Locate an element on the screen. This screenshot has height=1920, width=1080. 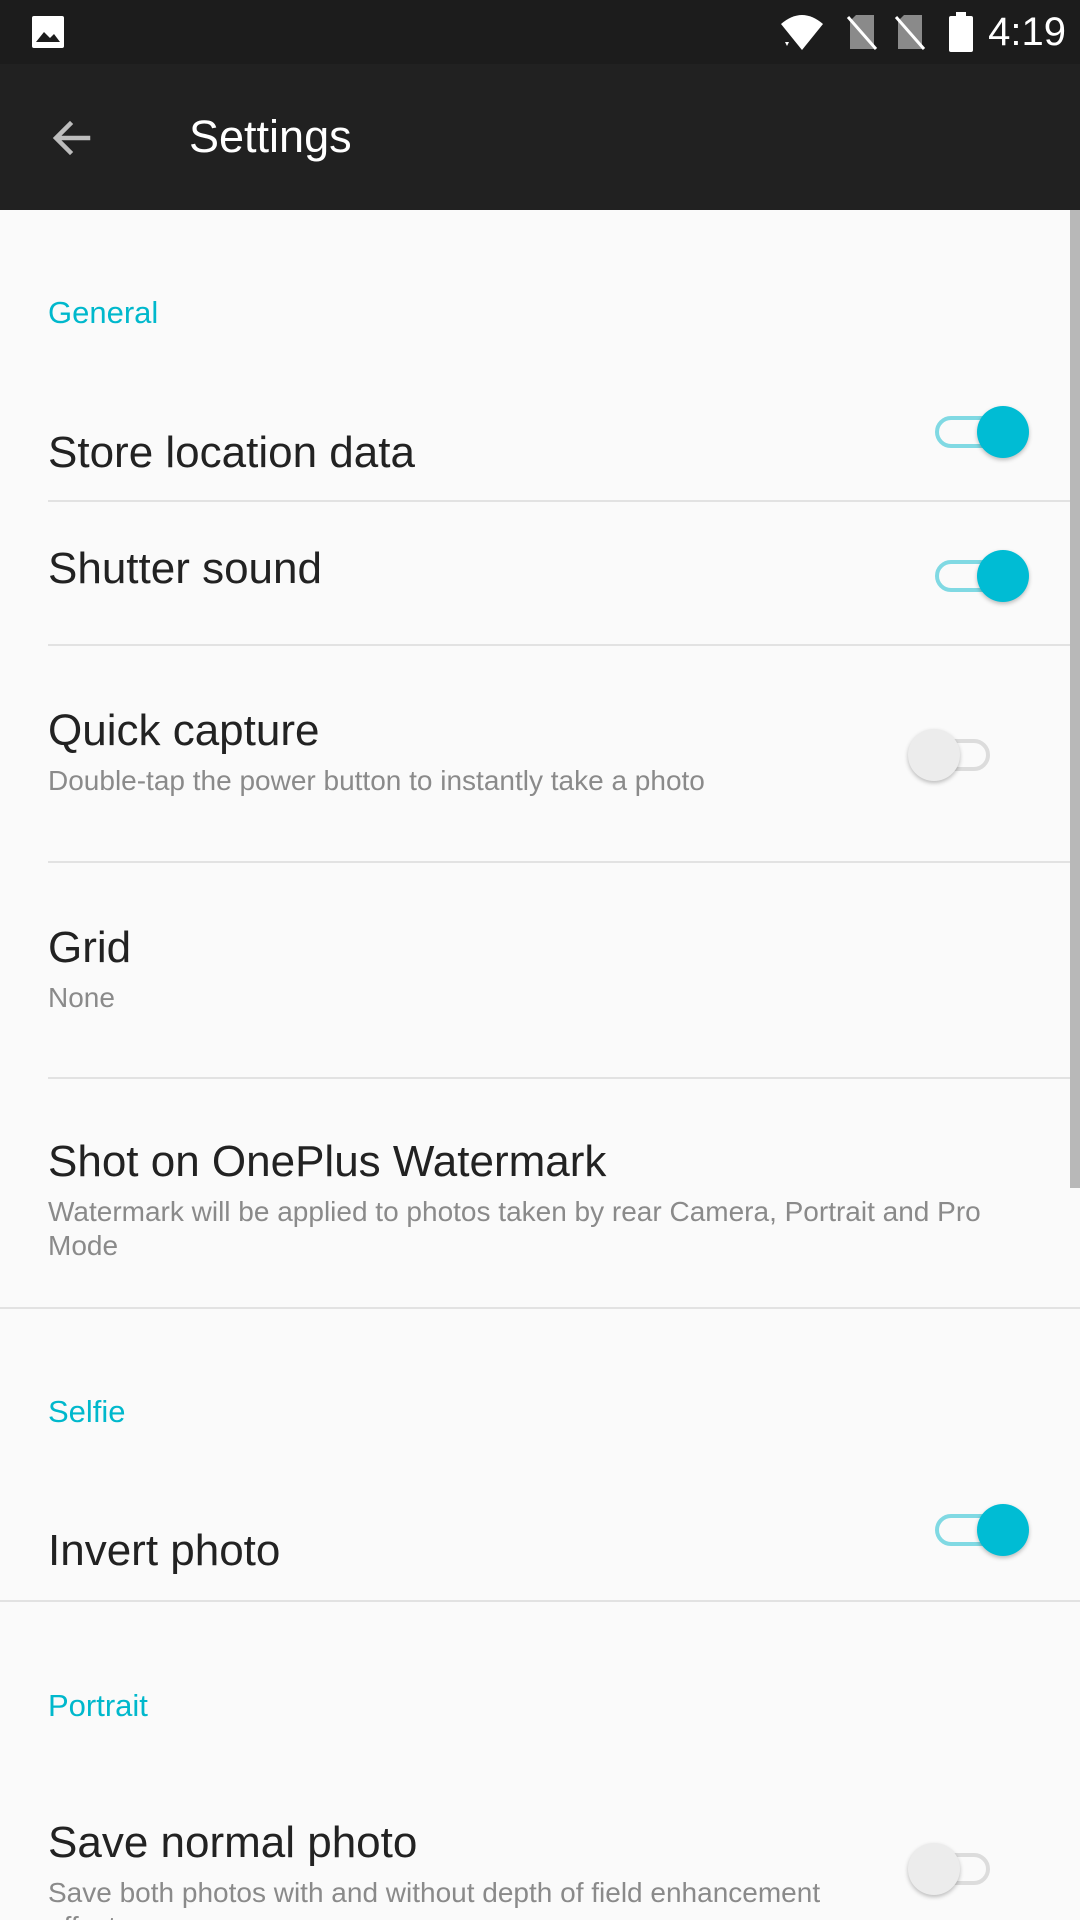
page-title: Settings is located at coordinates (270, 136).